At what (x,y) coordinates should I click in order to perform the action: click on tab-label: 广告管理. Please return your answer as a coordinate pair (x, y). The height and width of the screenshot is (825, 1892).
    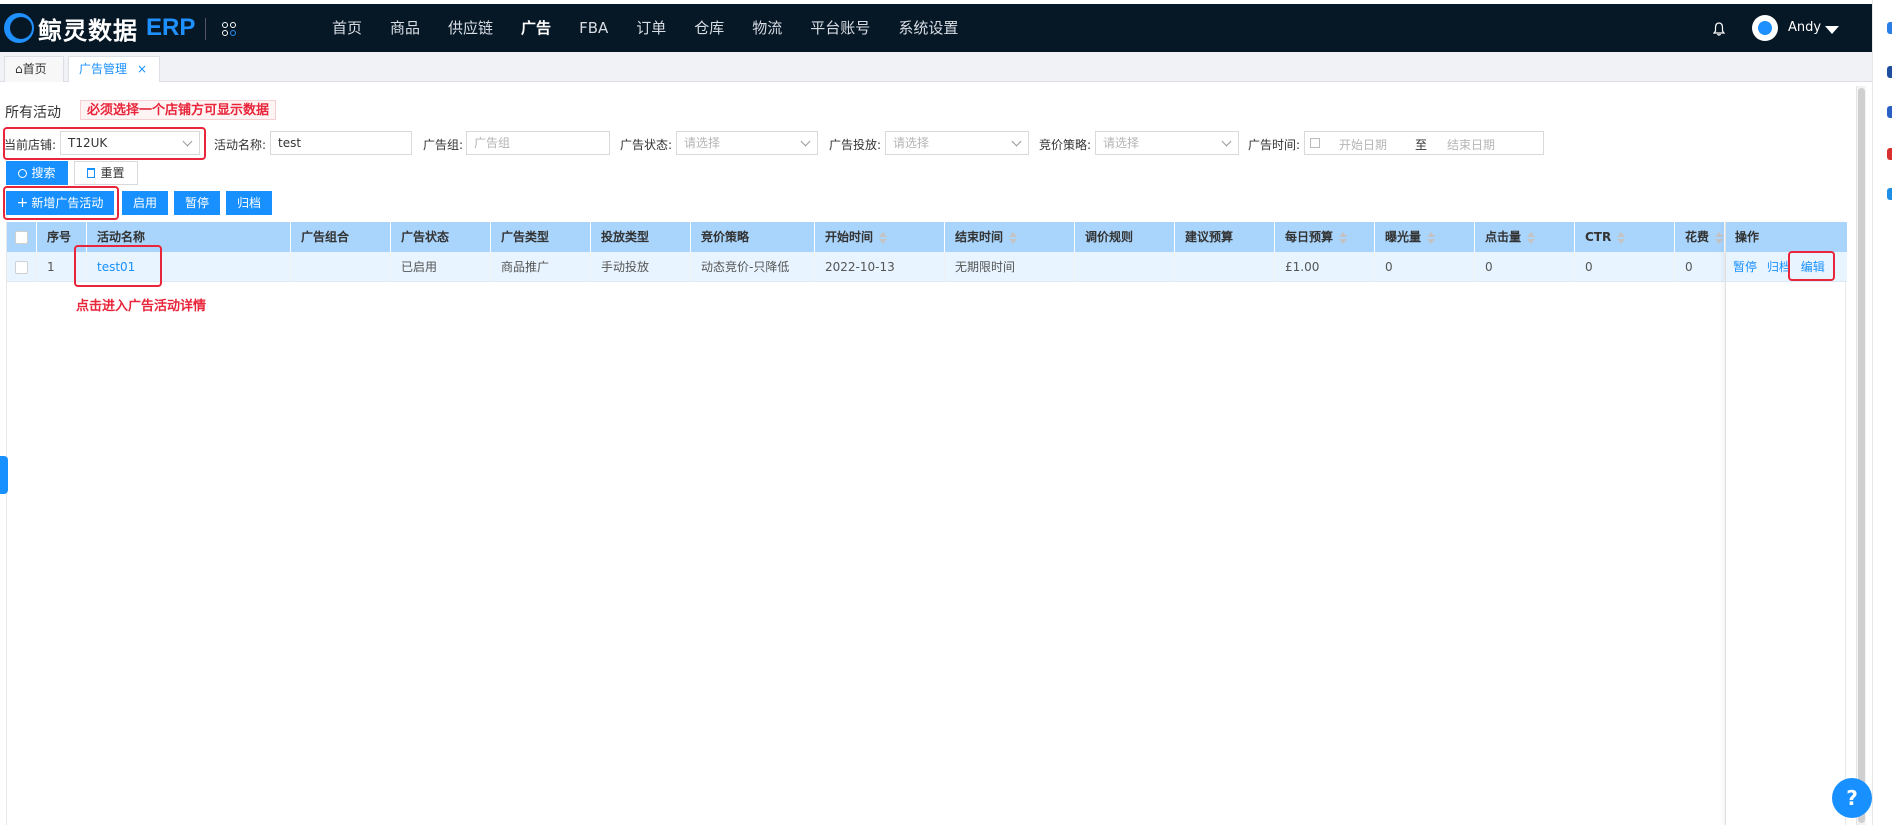
    Looking at the image, I should click on (103, 69).